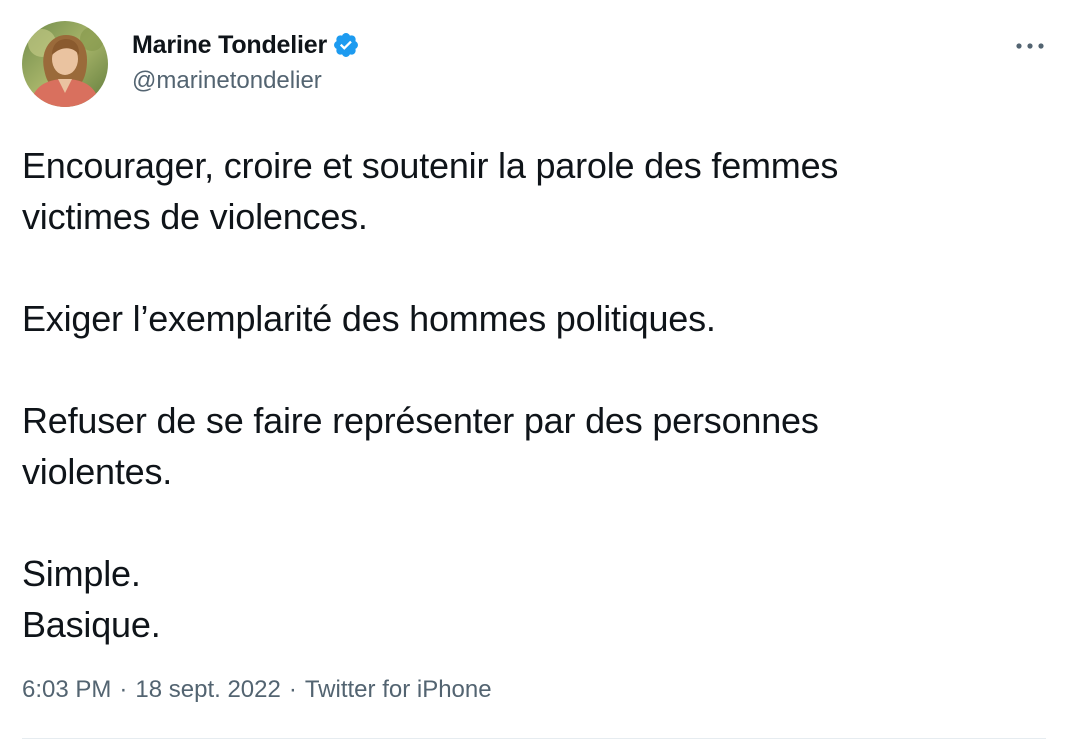  What do you see at coordinates (229, 45) in the screenshot?
I see `display-name: Marine Tondelier` at bounding box center [229, 45].